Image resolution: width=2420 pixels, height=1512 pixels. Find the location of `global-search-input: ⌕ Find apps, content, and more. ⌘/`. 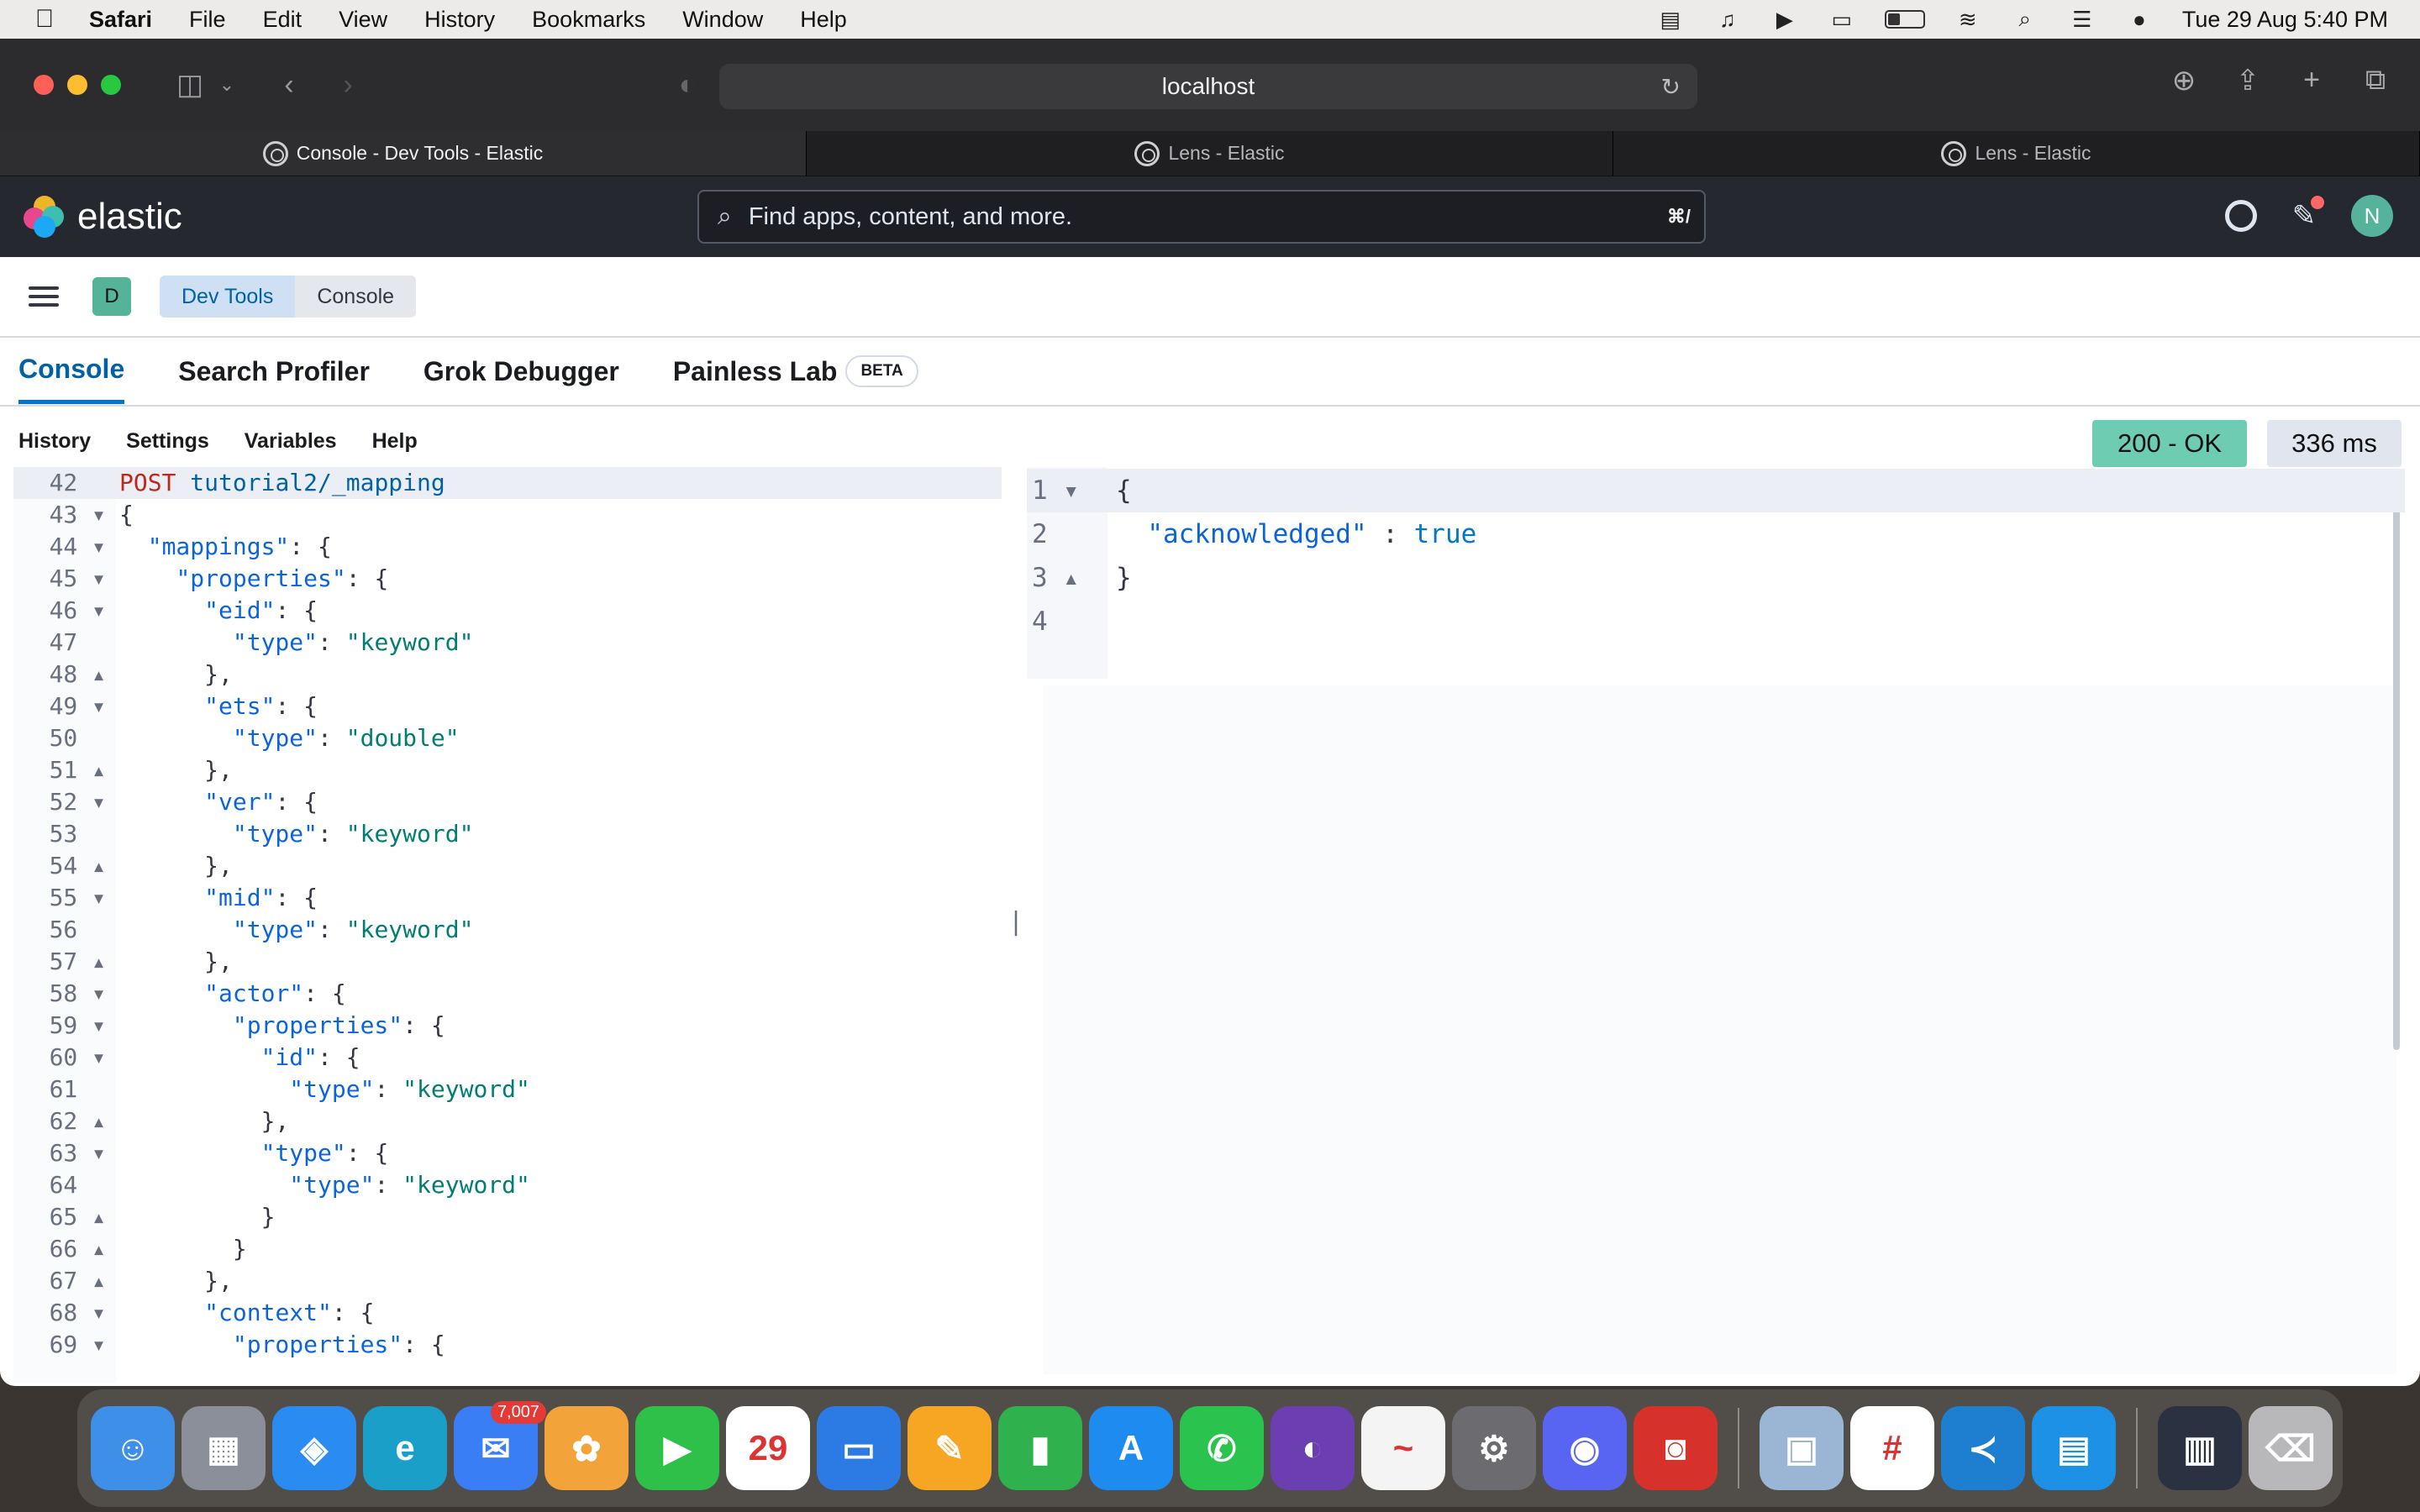

global-search-input: ⌕ Find apps, content, and more. ⌘/ is located at coordinates (1201, 217).